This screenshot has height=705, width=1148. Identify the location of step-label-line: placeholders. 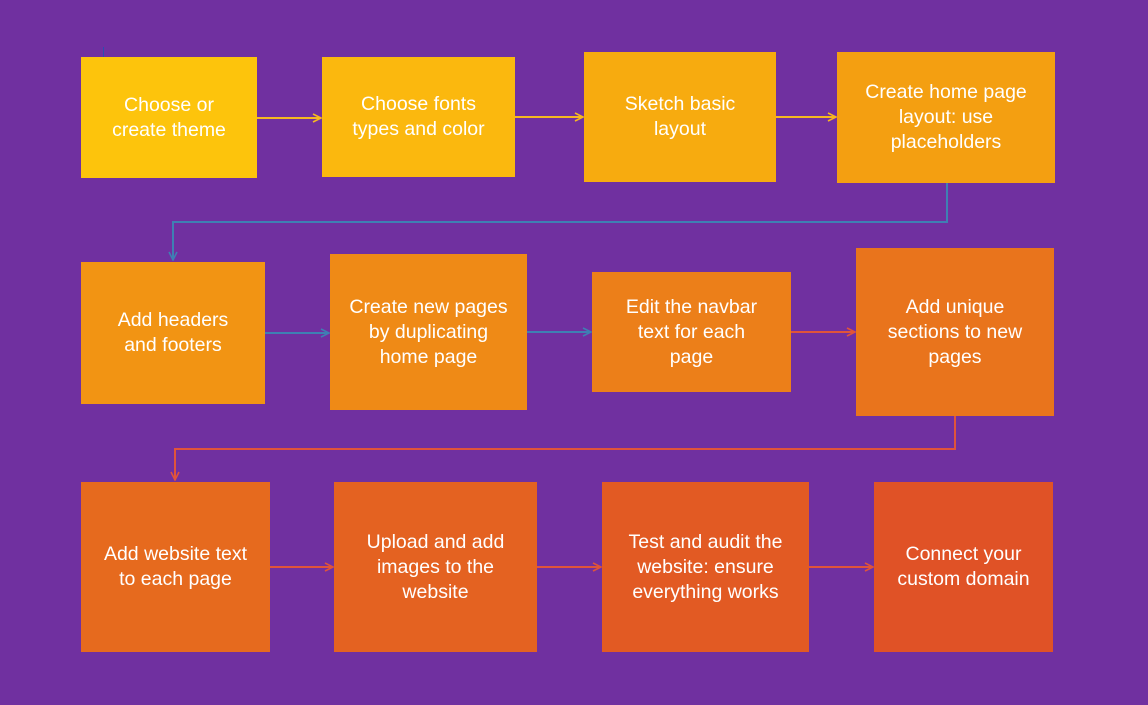
(946, 142).